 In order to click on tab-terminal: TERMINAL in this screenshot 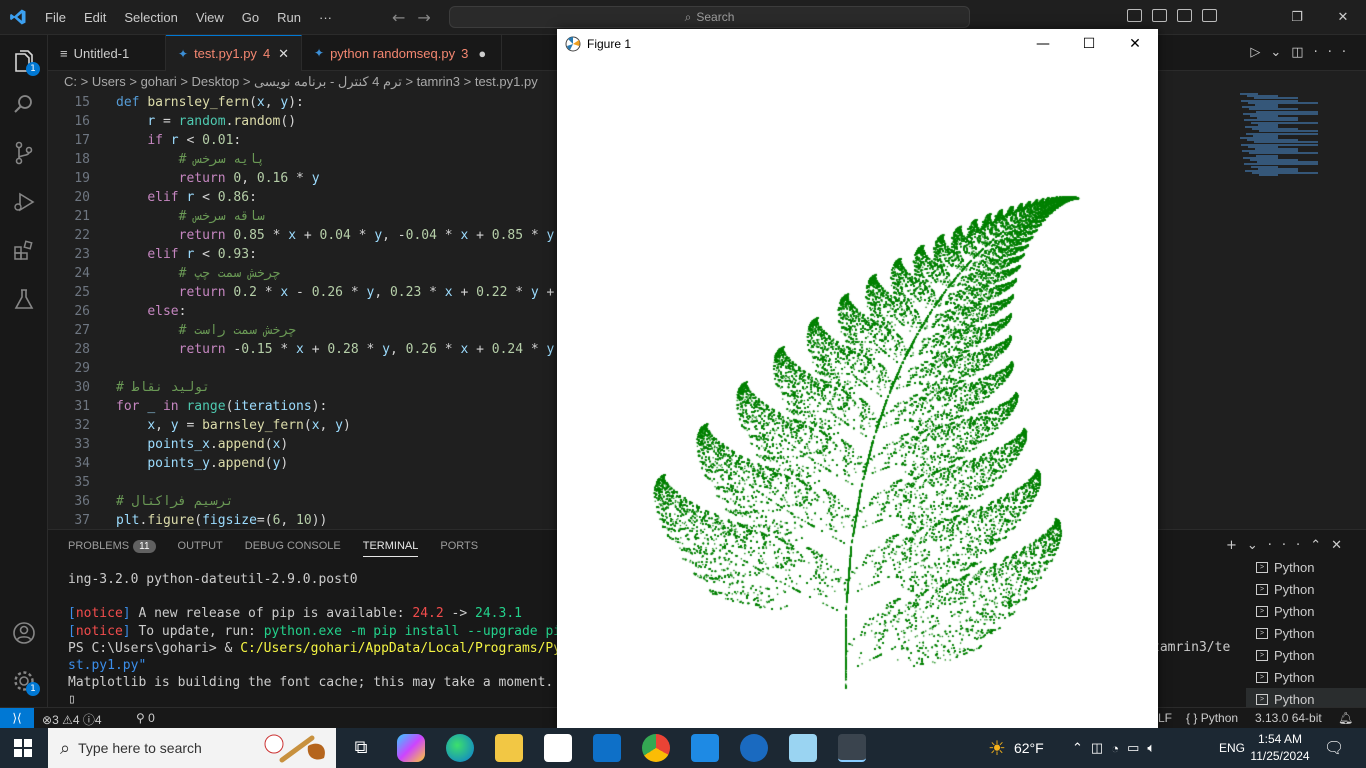, I will do `click(390, 548)`.